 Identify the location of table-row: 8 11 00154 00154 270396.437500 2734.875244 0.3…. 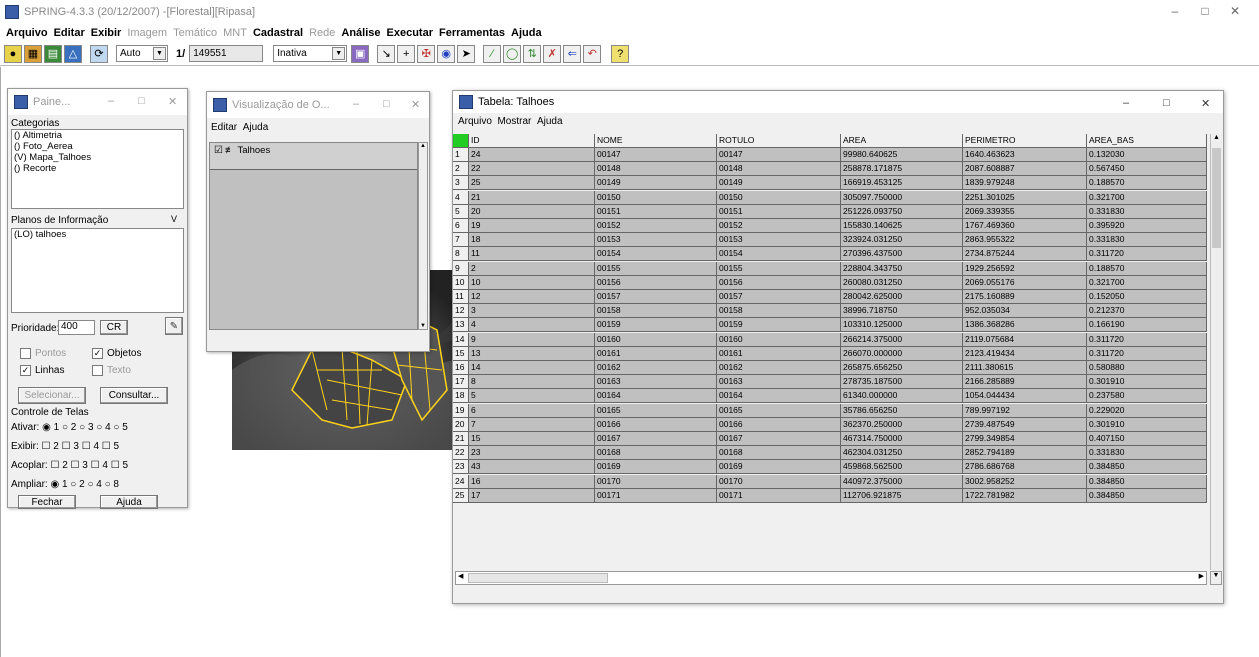
(830, 254).